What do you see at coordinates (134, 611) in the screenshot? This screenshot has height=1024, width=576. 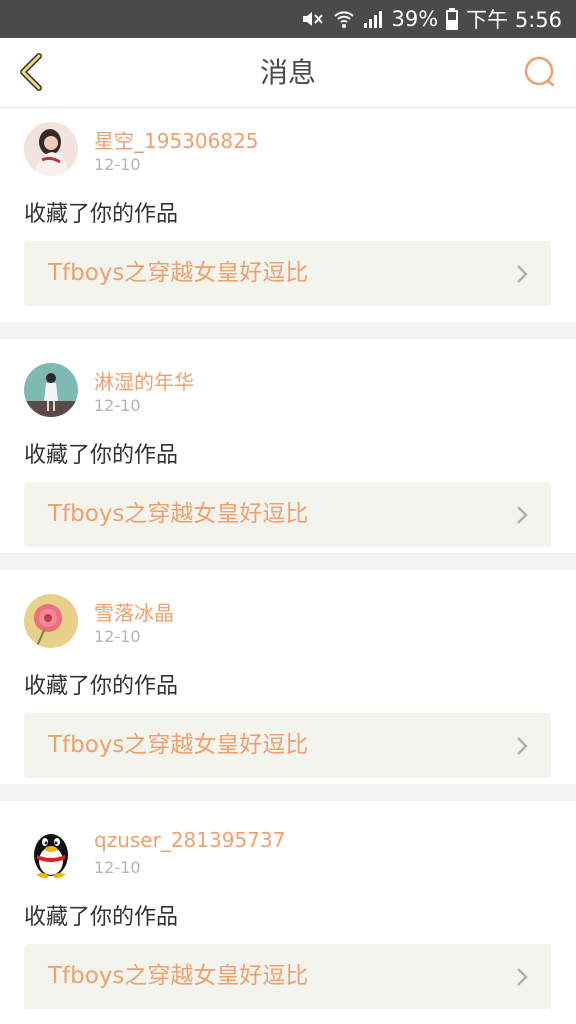 I see `username: 雪落冰晶` at bounding box center [134, 611].